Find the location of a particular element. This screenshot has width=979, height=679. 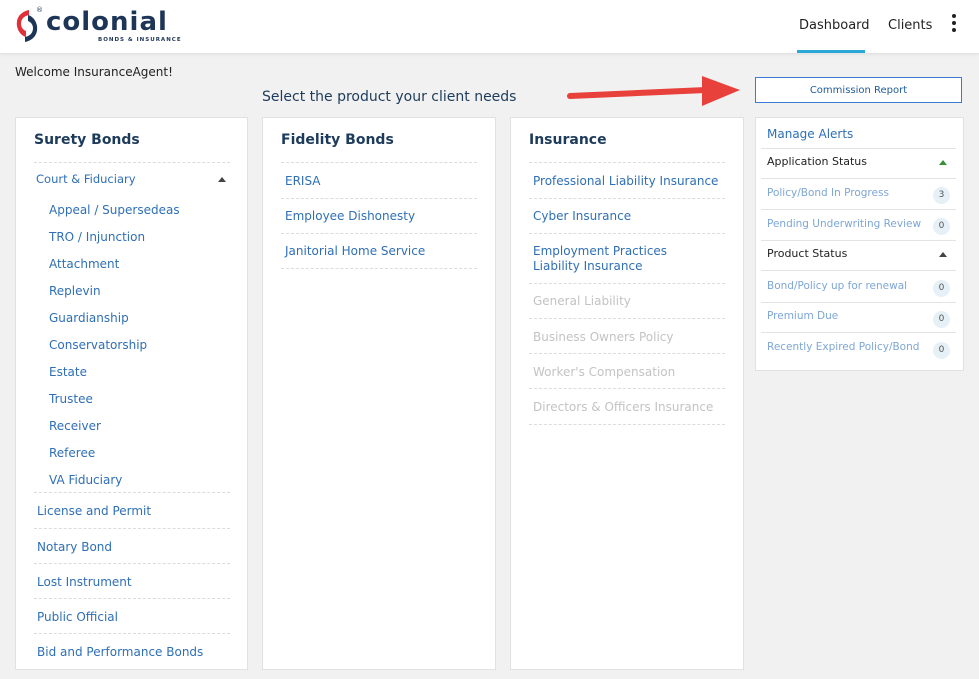

list-item: Attachment is located at coordinates (84, 264).